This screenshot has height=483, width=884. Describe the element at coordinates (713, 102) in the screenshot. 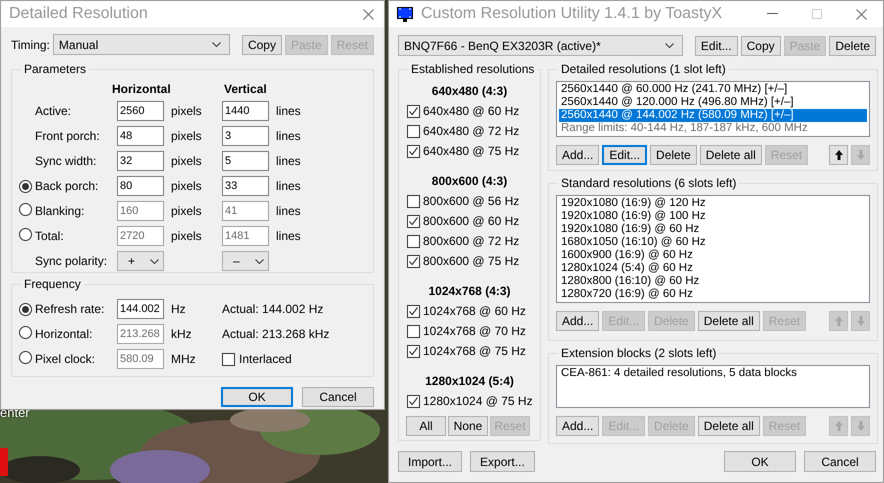

I see `list-item: 2560x1440 @ 120.000 Hz (496.80 MHz) [+/–]` at that location.